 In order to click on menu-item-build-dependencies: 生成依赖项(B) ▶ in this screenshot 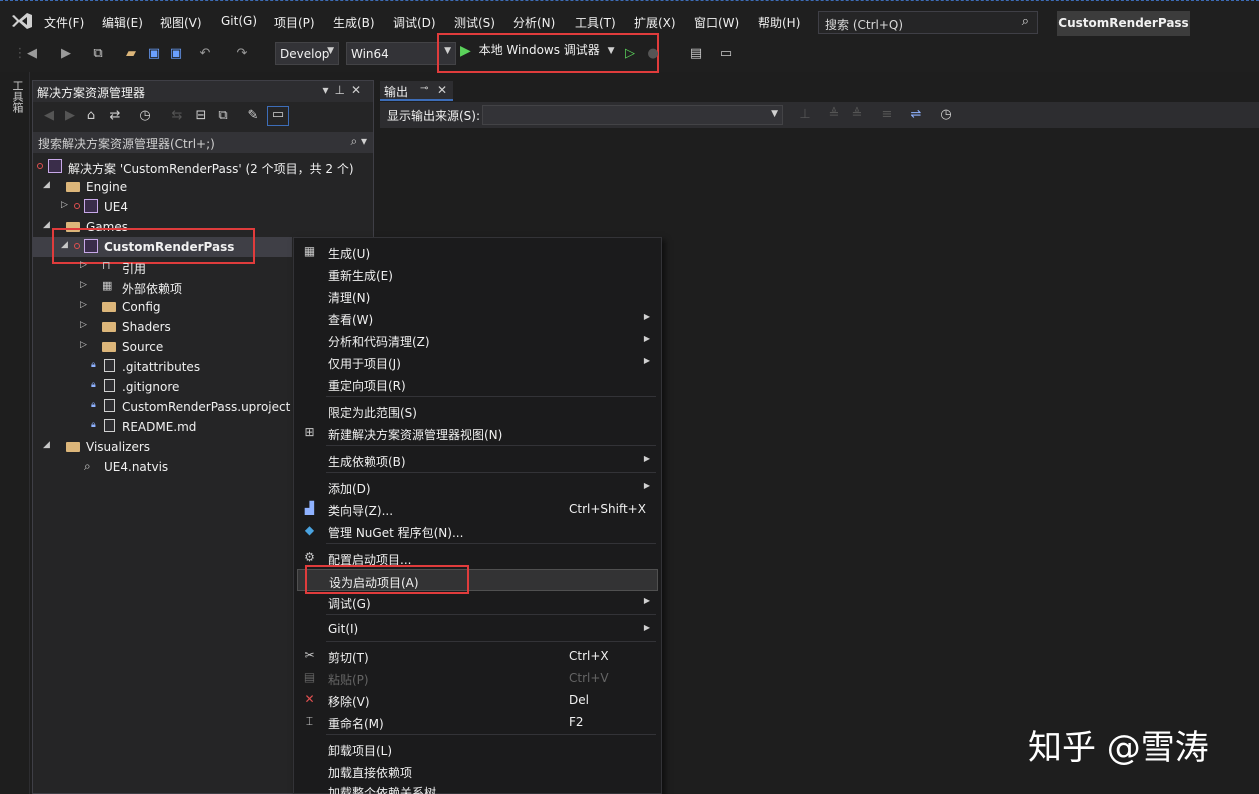, I will do `click(477, 460)`.